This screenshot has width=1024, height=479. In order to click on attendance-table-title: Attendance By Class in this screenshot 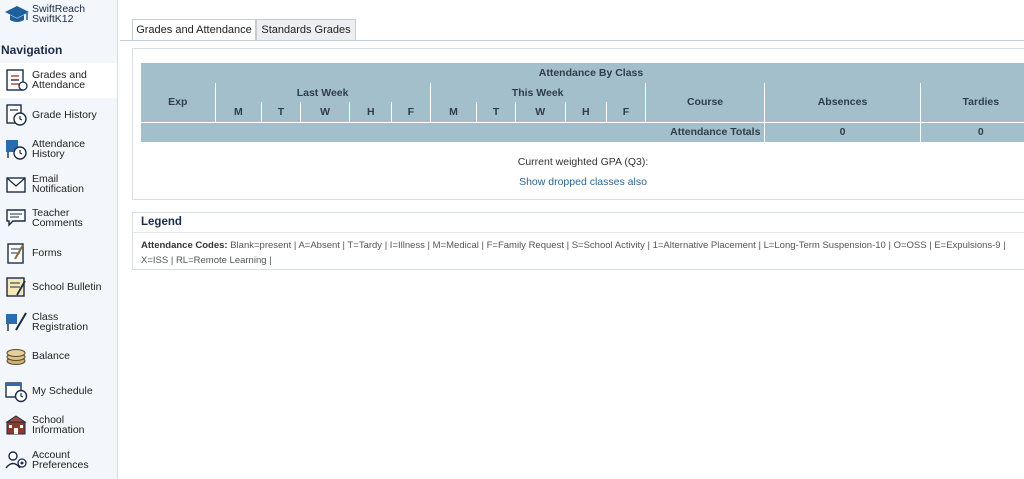, I will do `click(591, 73)`.